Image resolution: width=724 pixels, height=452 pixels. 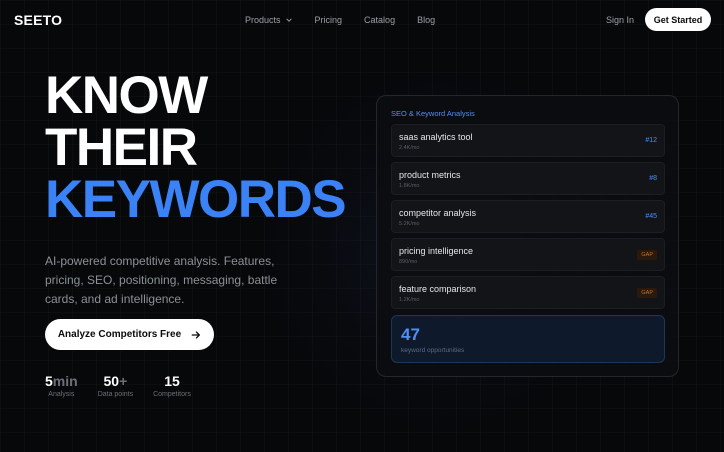 What do you see at coordinates (409, 186) in the screenshot?
I see `keyword-volume: 1.8K/mo` at bounding box center [409, 186].